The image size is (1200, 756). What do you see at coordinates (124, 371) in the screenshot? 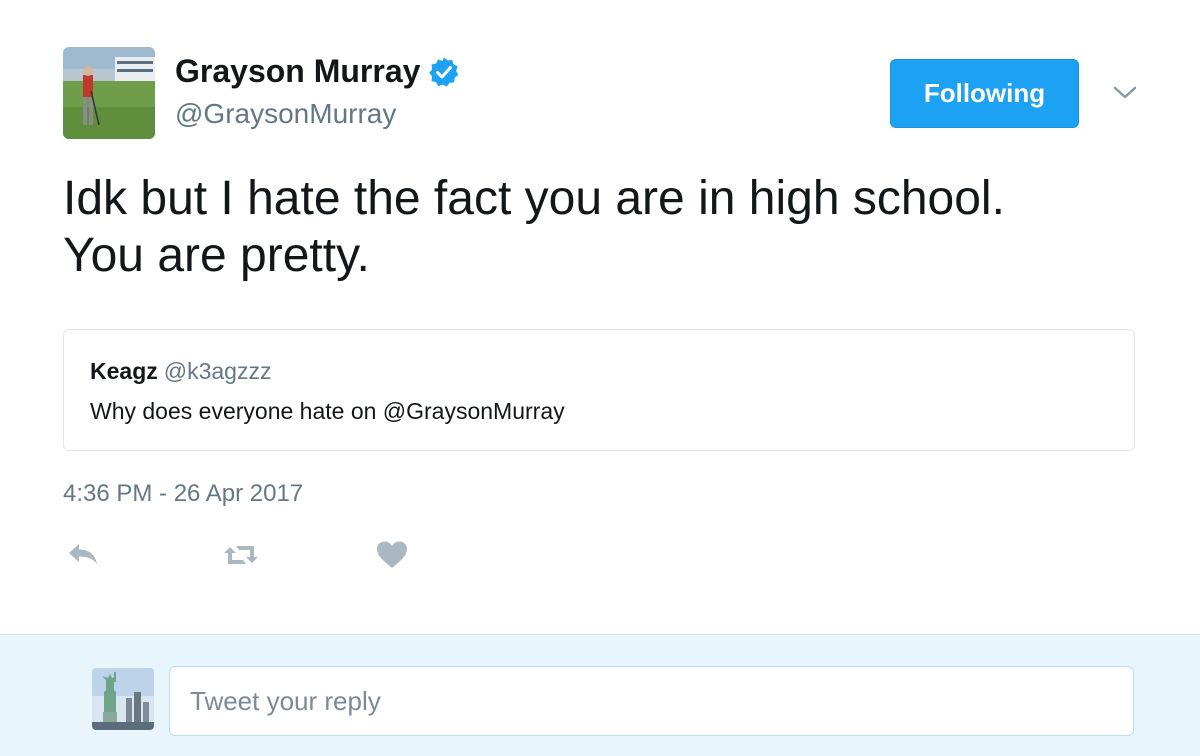
I see `quoted-author-name: Keagz` at bounding box center [124, 371].